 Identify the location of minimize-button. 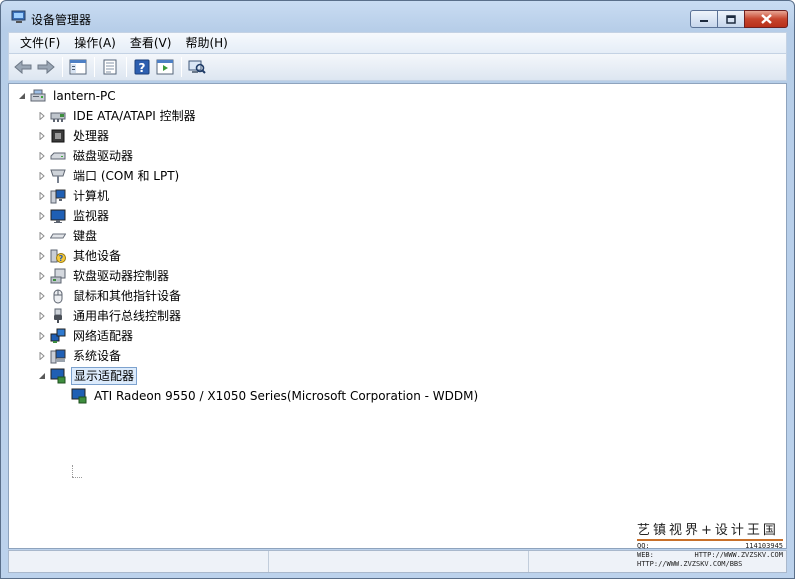
(703, 19).